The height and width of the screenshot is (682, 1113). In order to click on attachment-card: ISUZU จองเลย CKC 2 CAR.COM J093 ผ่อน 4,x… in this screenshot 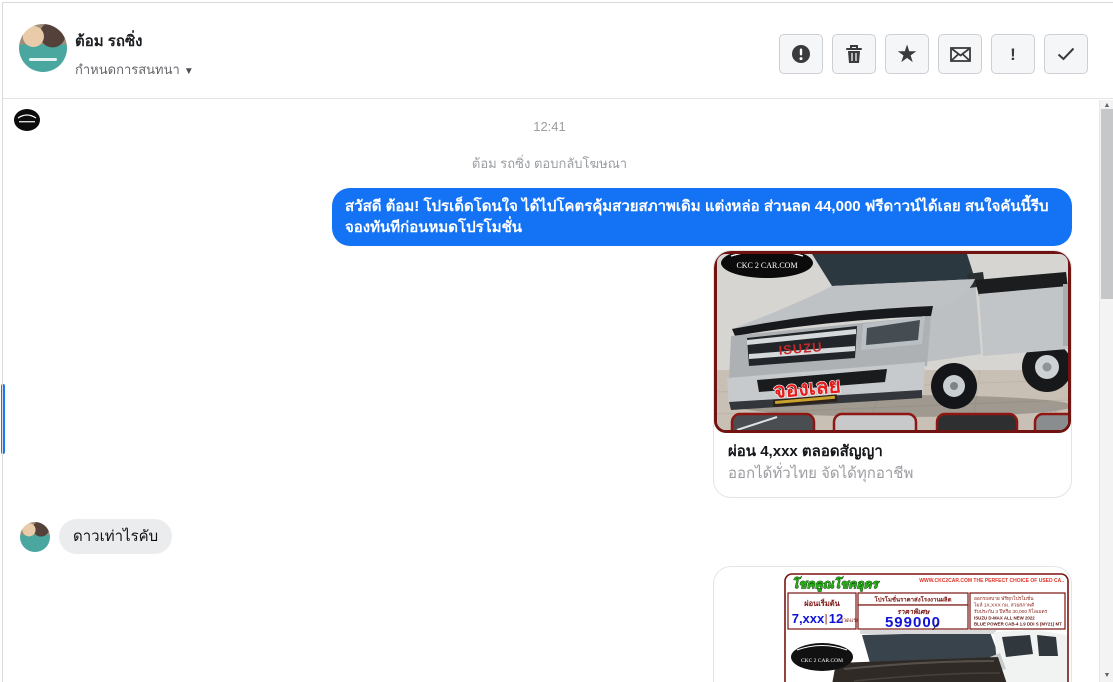, I will do `click(892, 374)`.